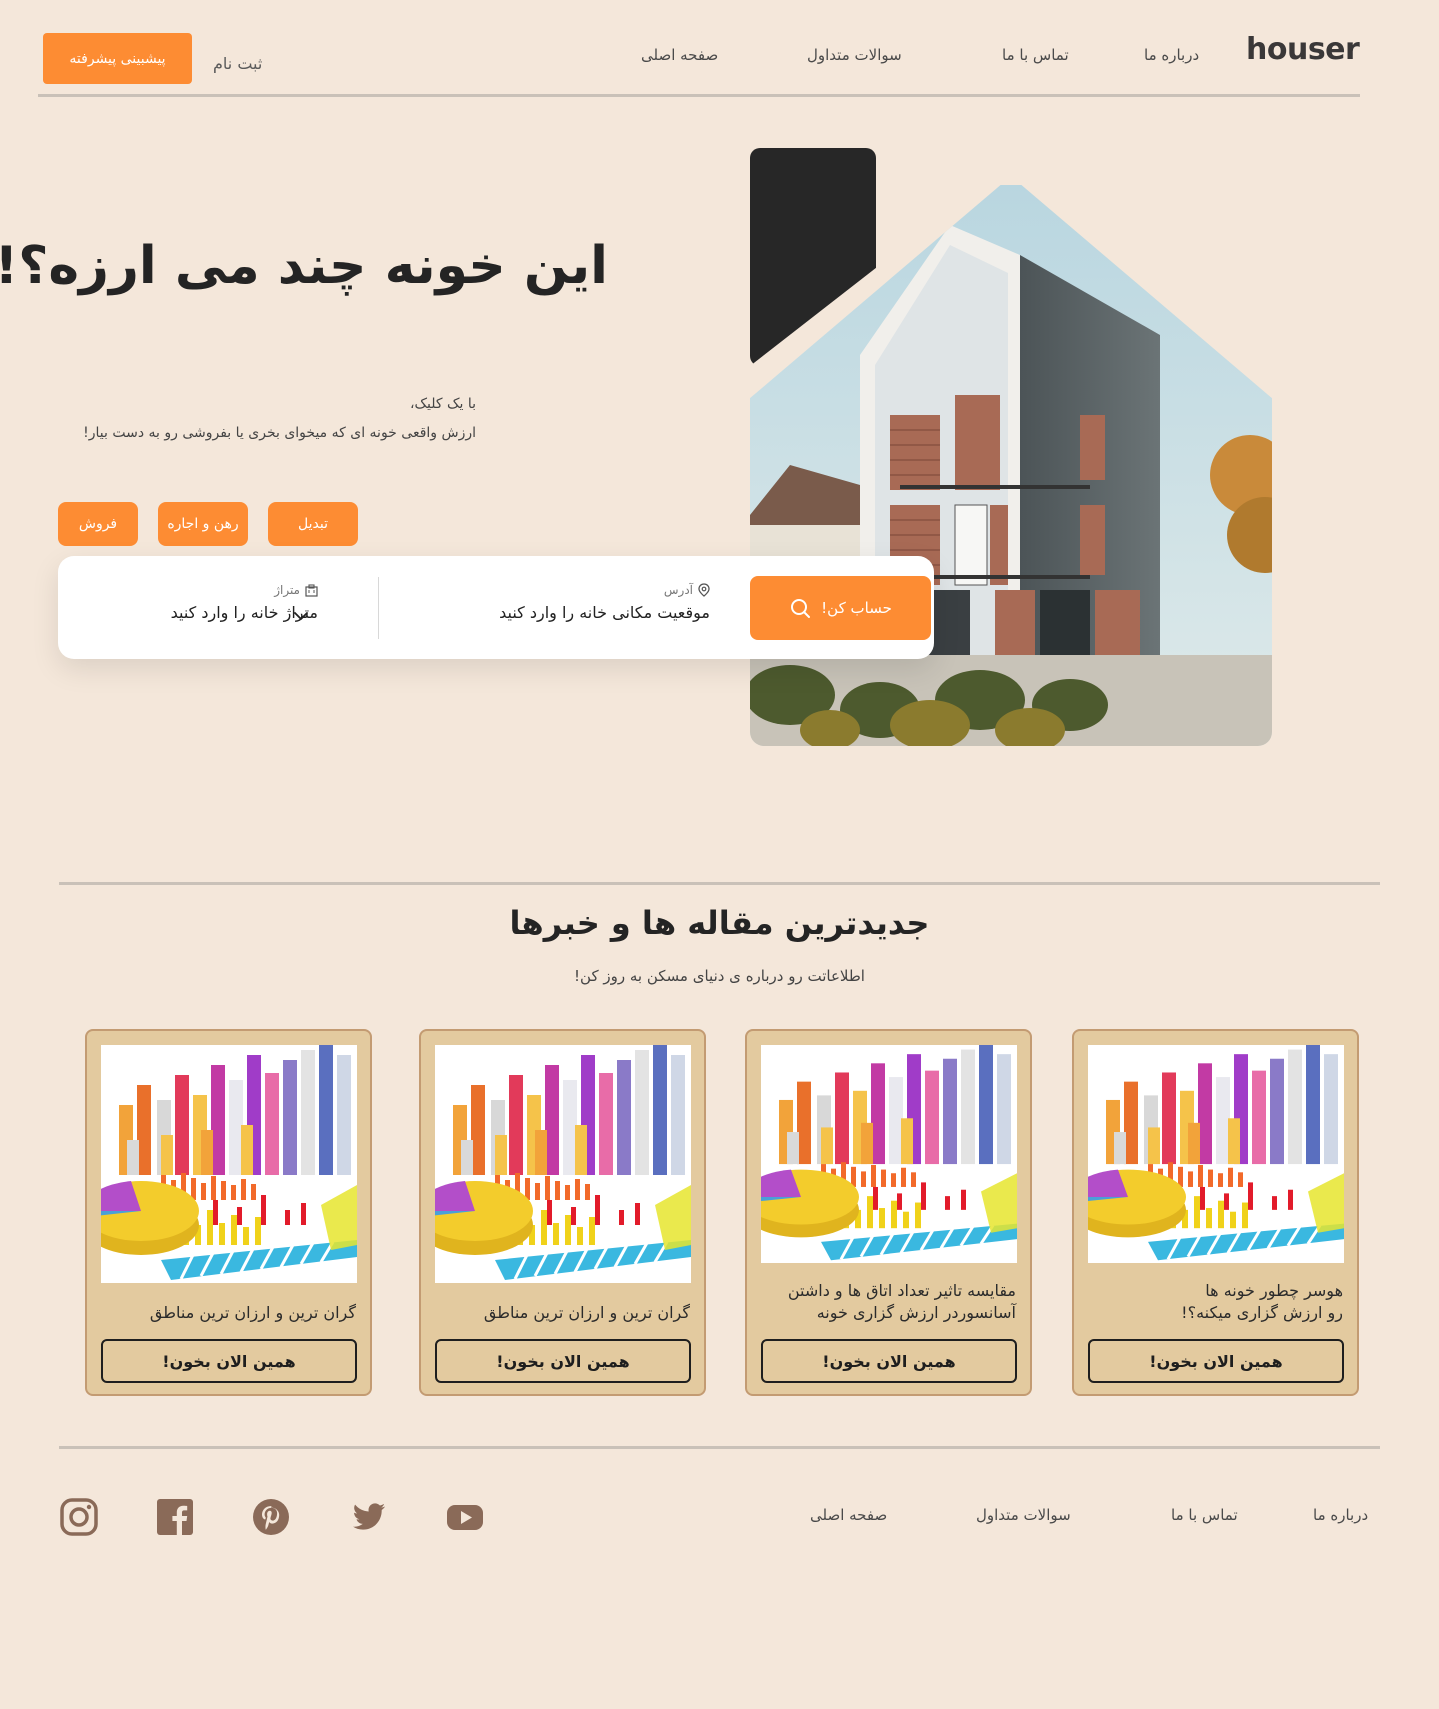  I want to click on area-input: متراژ خانه را وارد کنید, so click(203, 612).